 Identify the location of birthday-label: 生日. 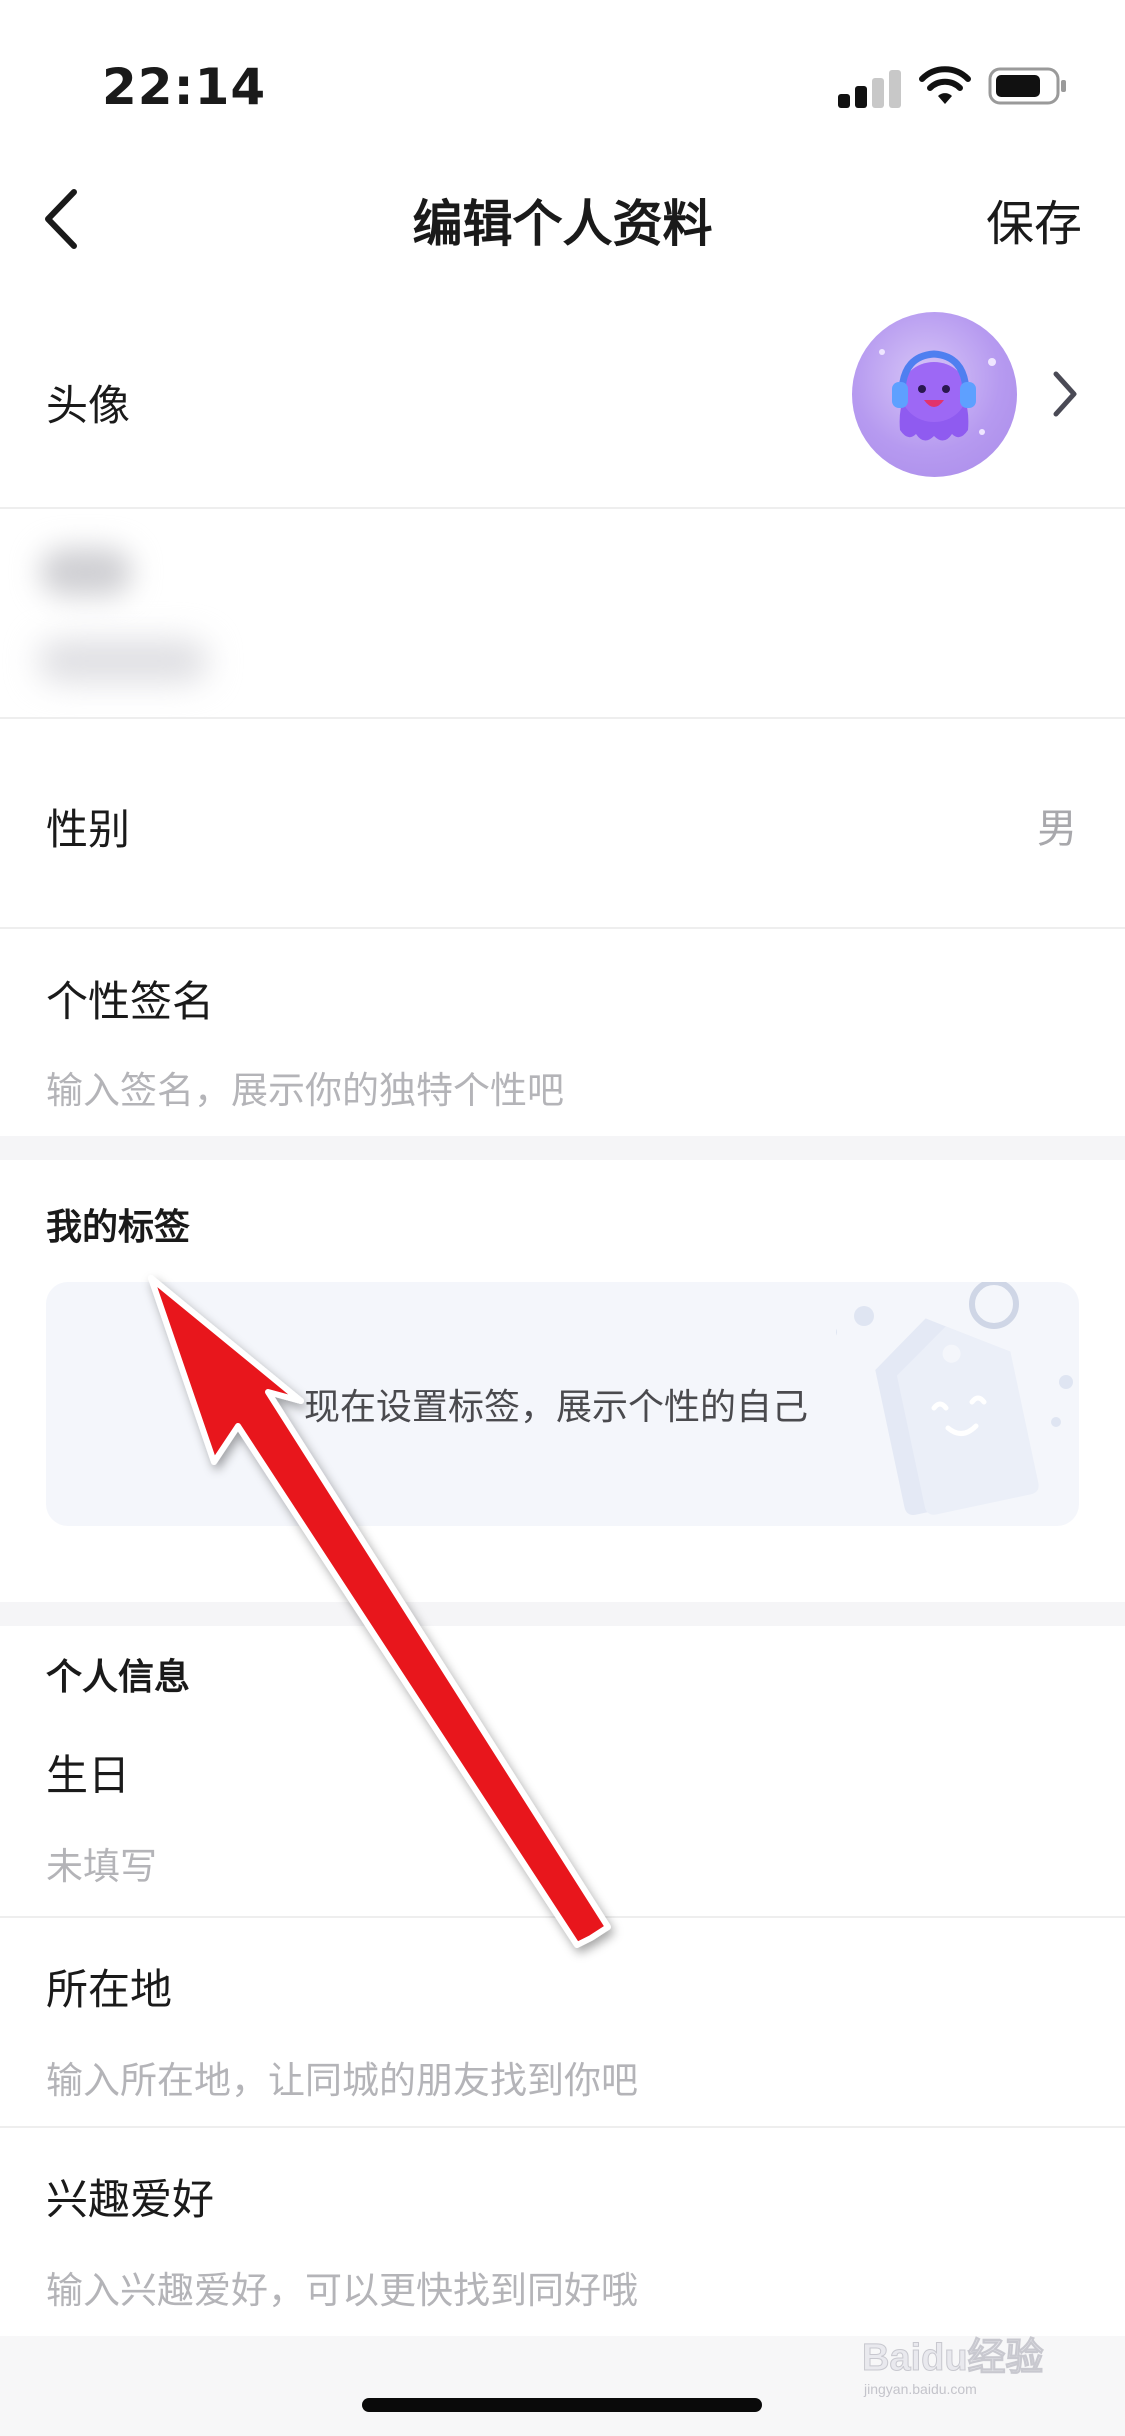
(88, 1775).